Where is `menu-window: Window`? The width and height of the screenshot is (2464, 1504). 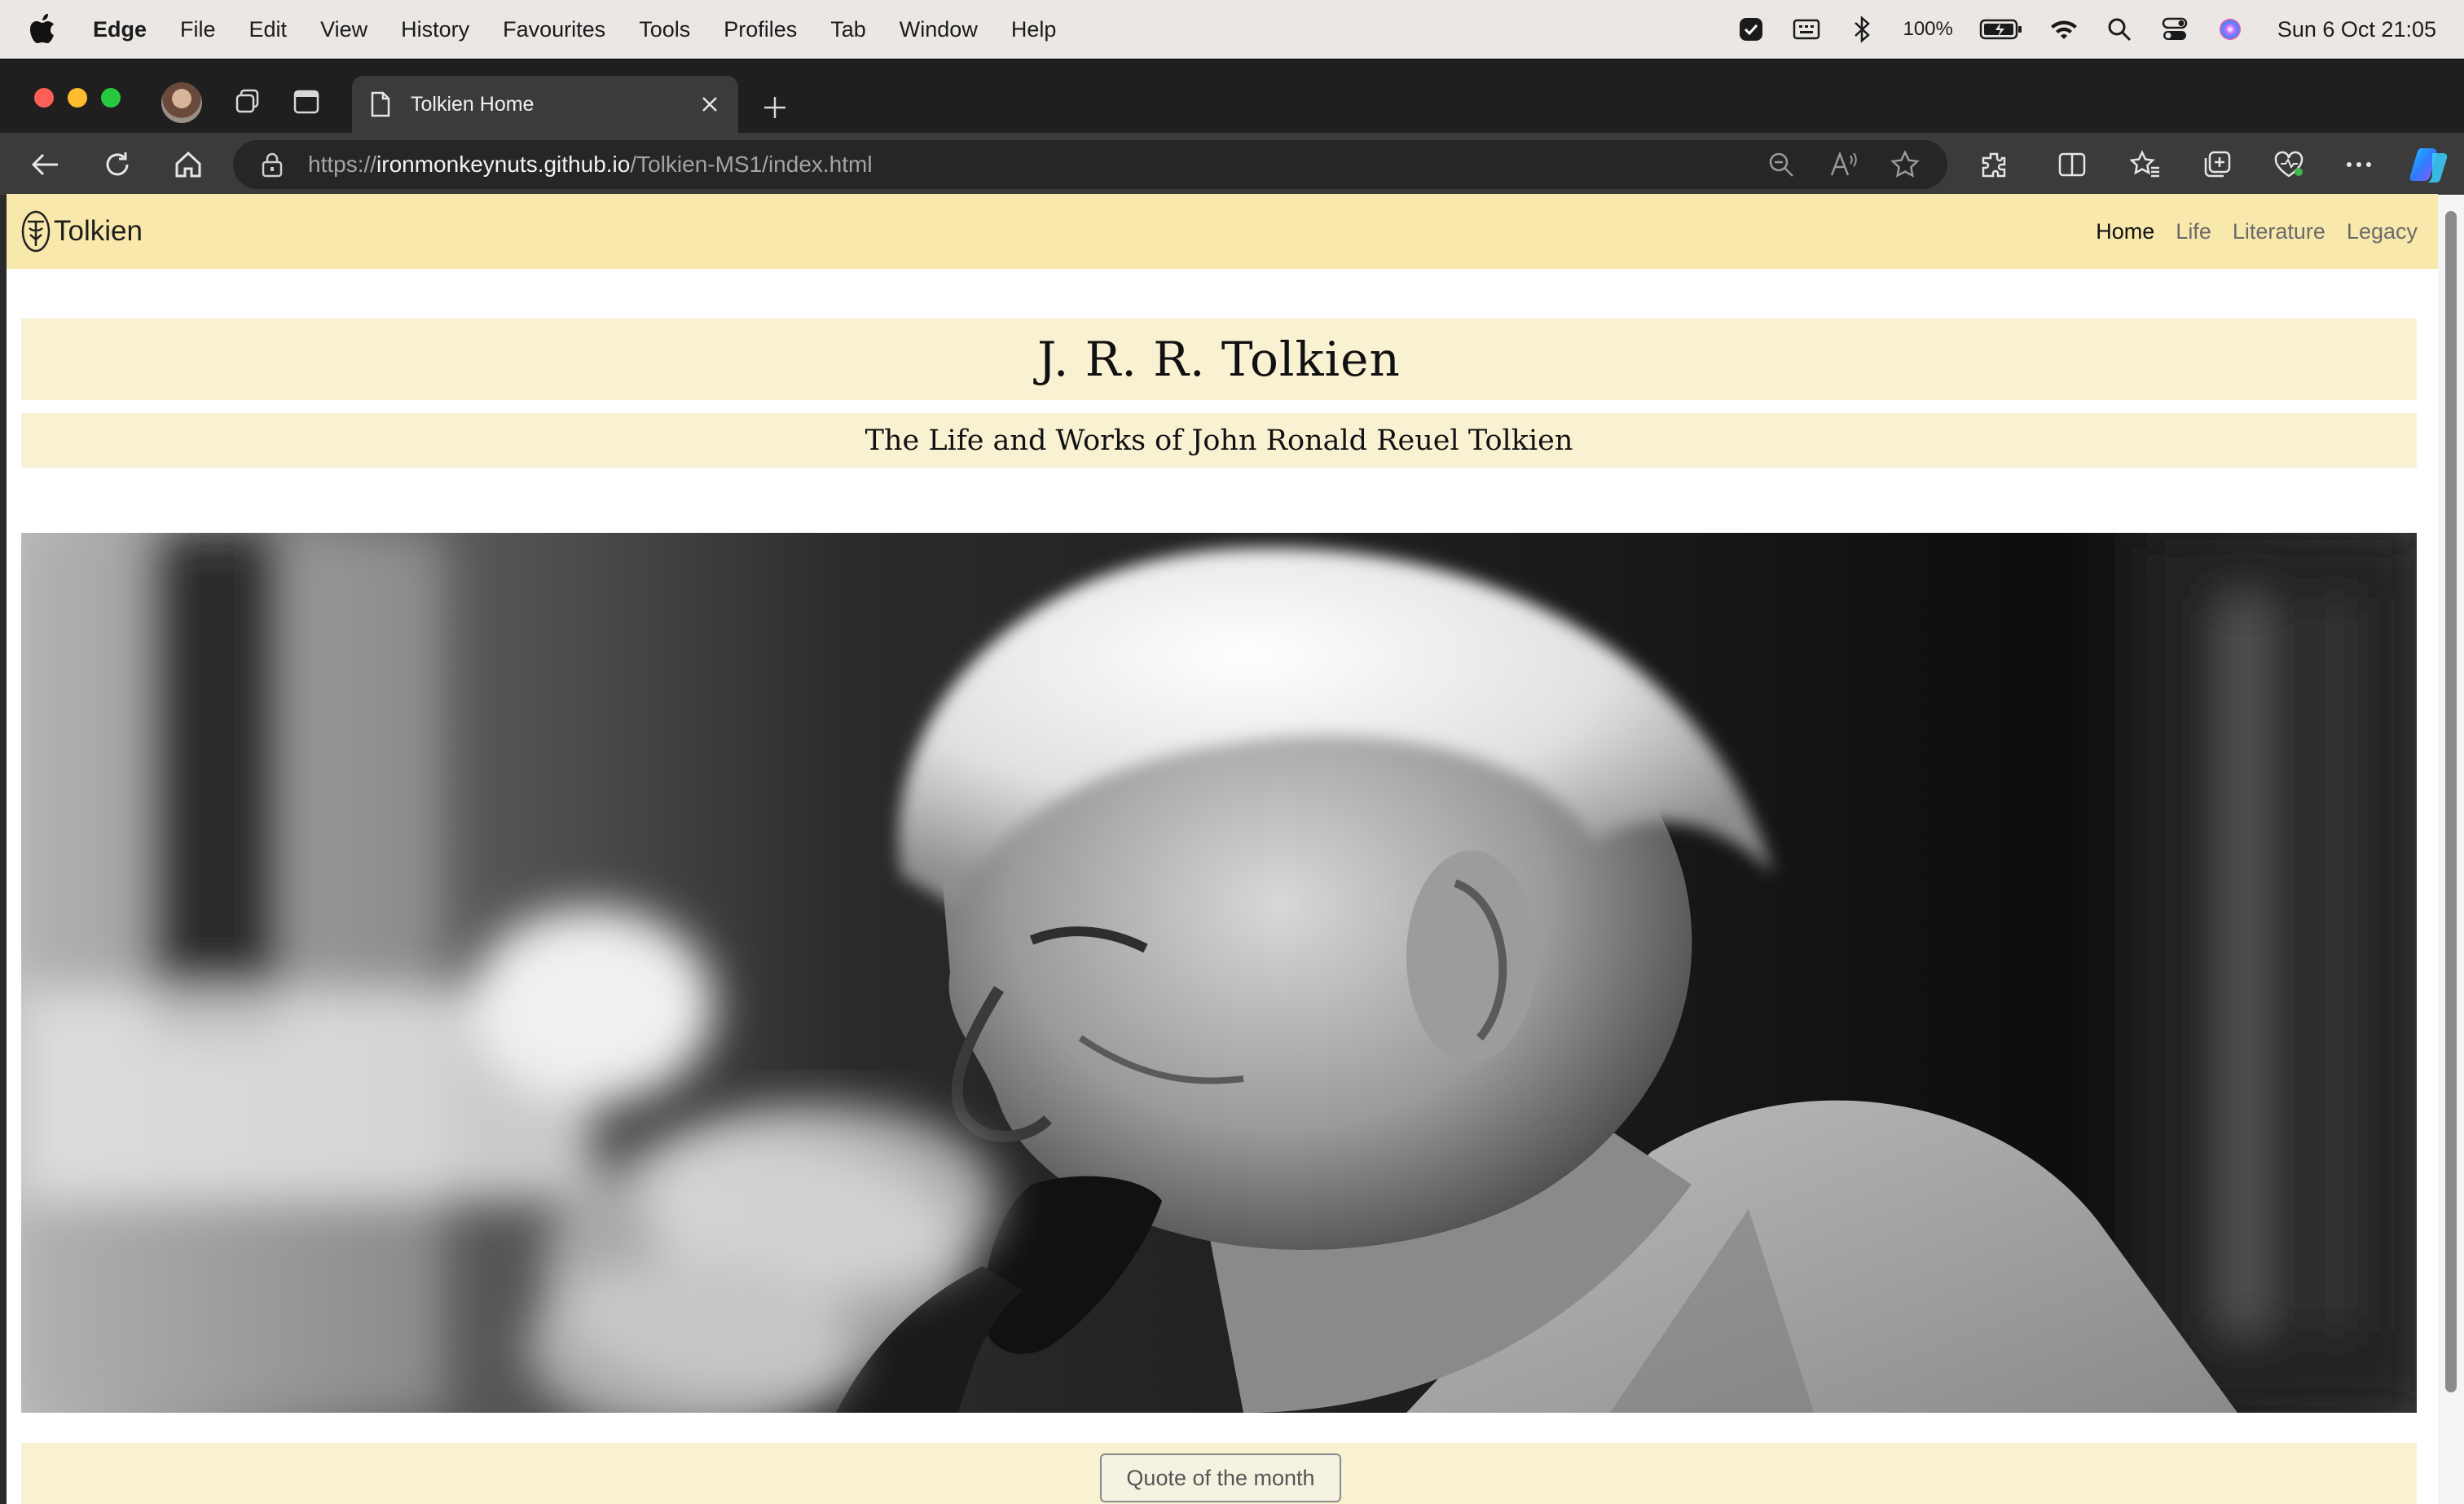 menu-window: Window is located at coordinates (939, 29).